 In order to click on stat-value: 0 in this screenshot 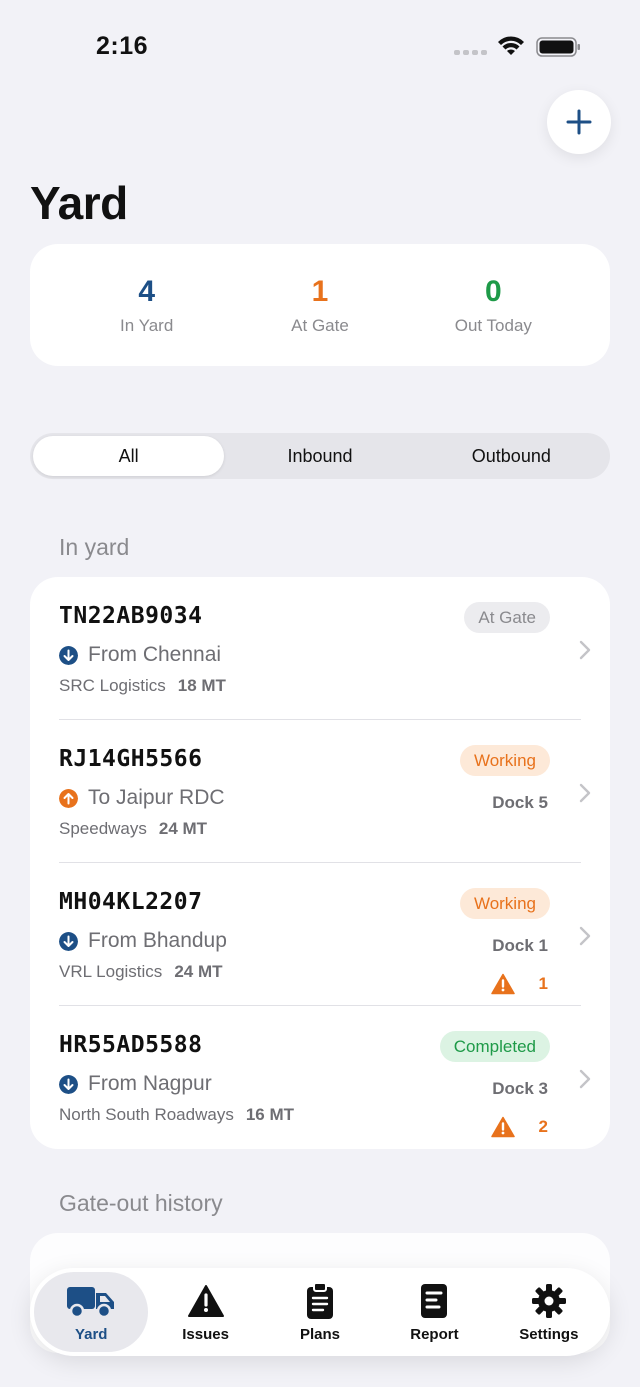, I will do `click(493, 291)`.